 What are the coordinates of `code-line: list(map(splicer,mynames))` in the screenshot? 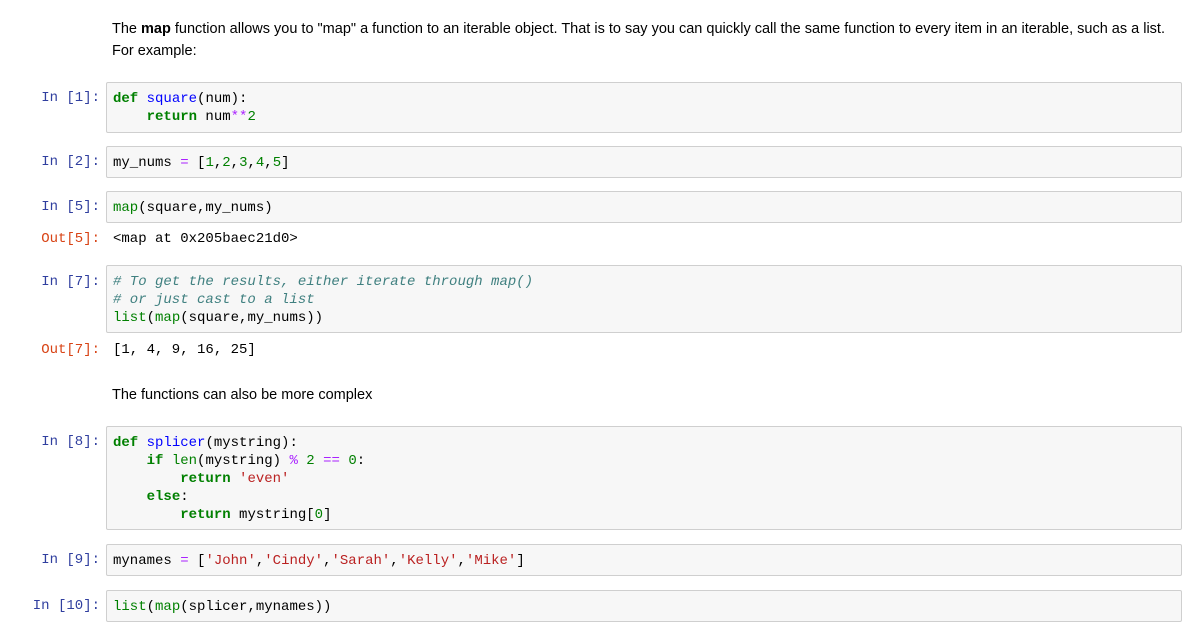 It's located at (647, 607).